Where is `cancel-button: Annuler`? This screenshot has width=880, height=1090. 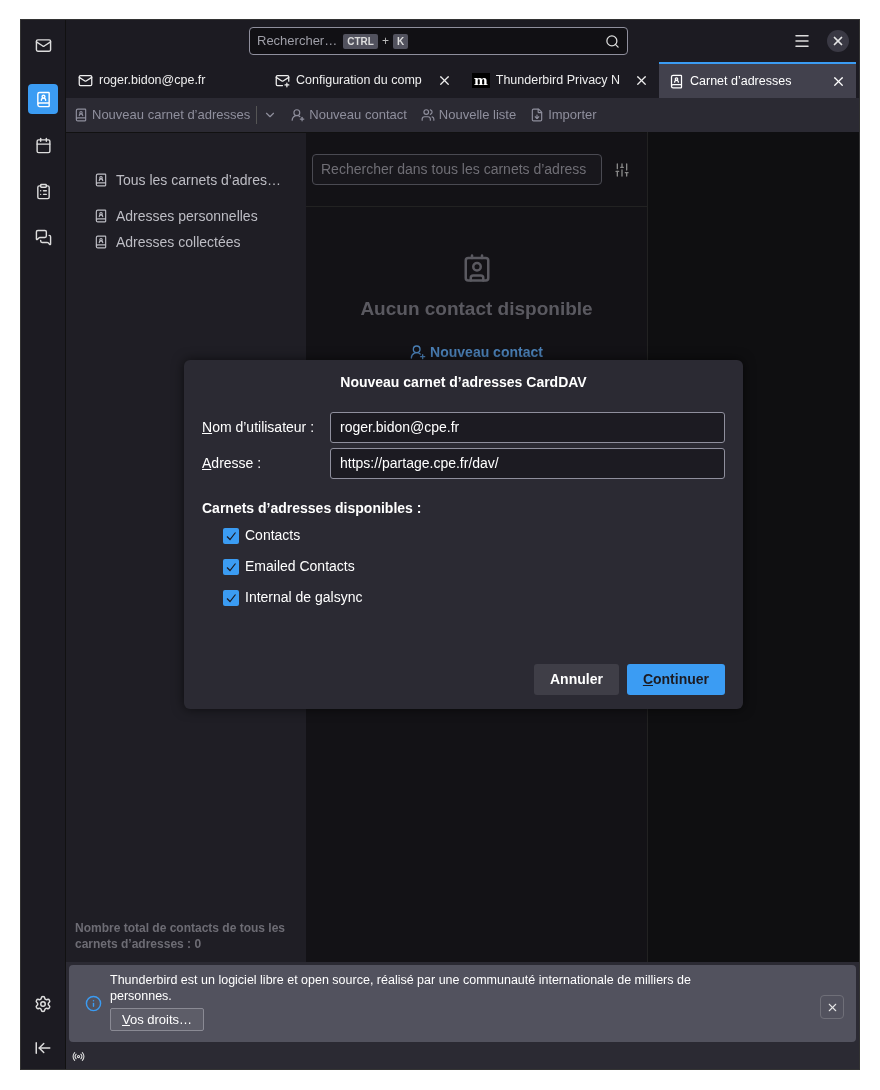
cancel-button: Annuler is located at coordinates (576, 679).